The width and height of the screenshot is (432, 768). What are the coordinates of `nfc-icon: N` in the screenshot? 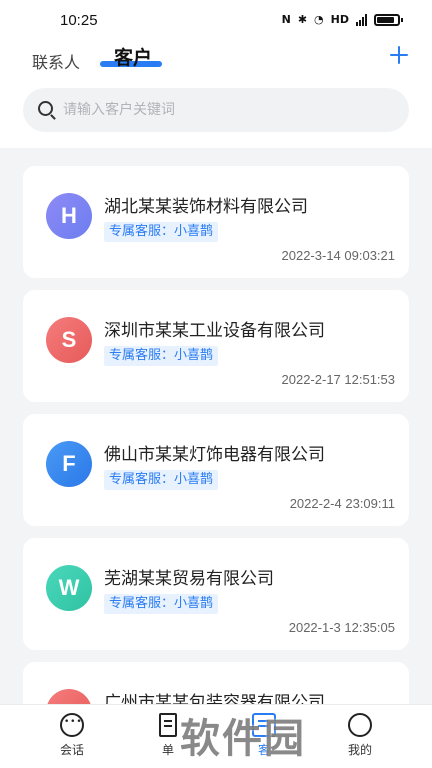 It's located at (286, 19).